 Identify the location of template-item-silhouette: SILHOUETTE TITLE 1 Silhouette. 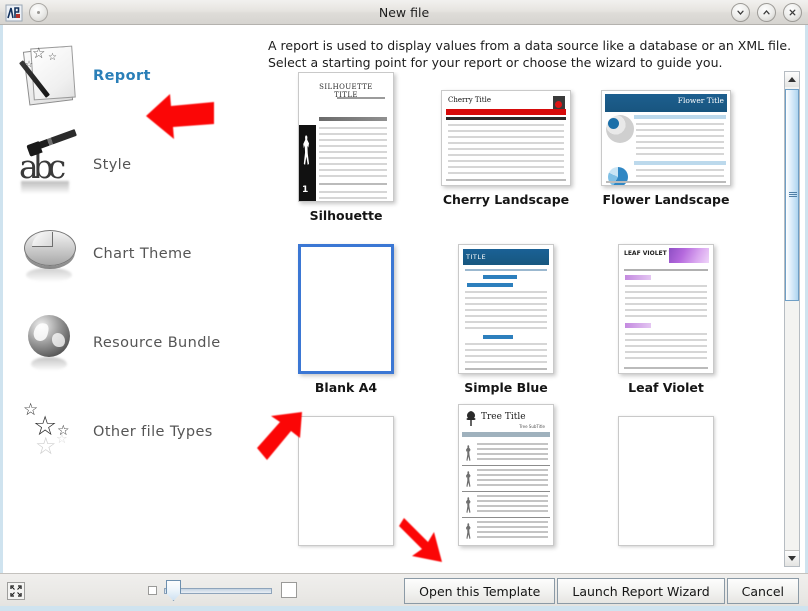
(346, 157).